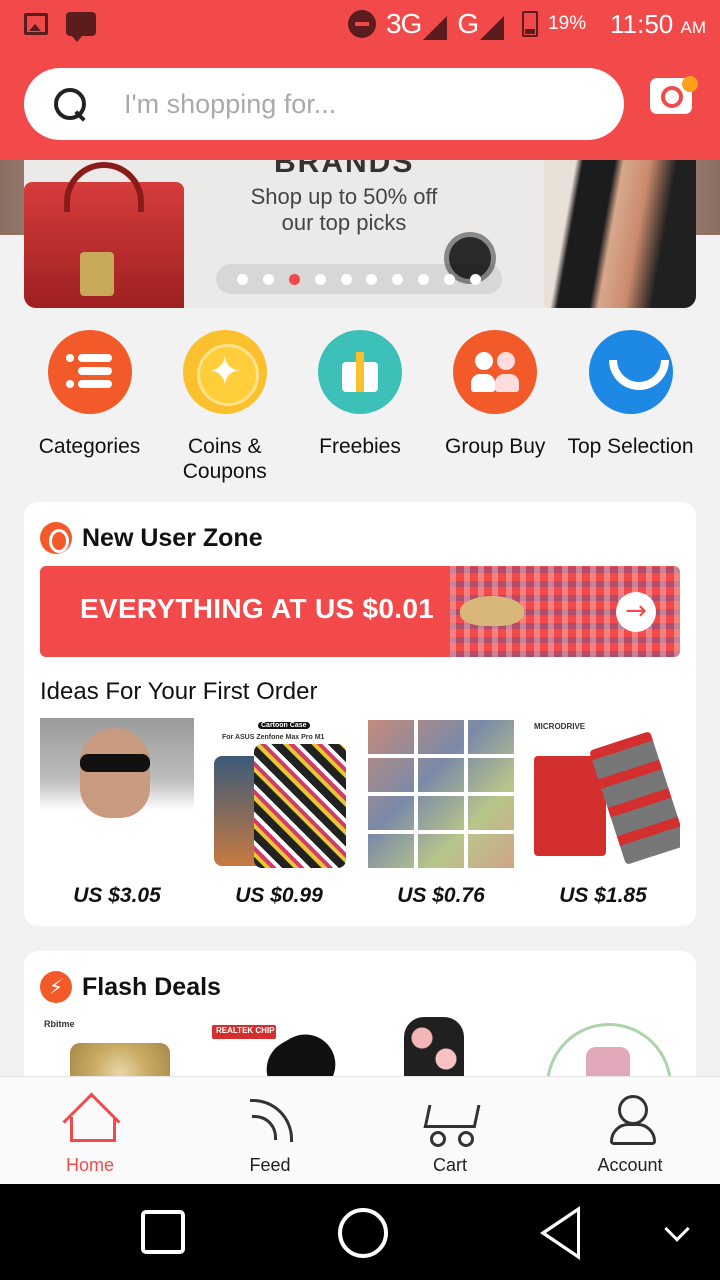 The height and width of the screenshot is (1280, 720). I want to click on banner-heading: BRANDS, so click(344, 169).